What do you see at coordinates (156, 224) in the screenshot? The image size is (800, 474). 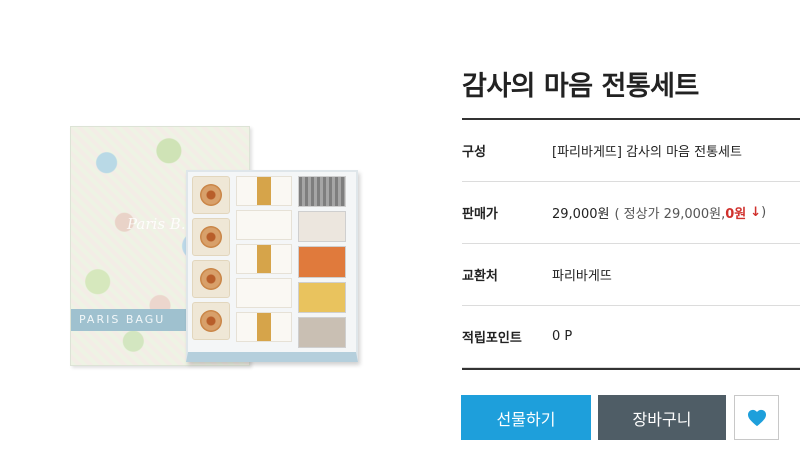 I see `box-script-text: Paris B.` at bounding box center [156, 224].